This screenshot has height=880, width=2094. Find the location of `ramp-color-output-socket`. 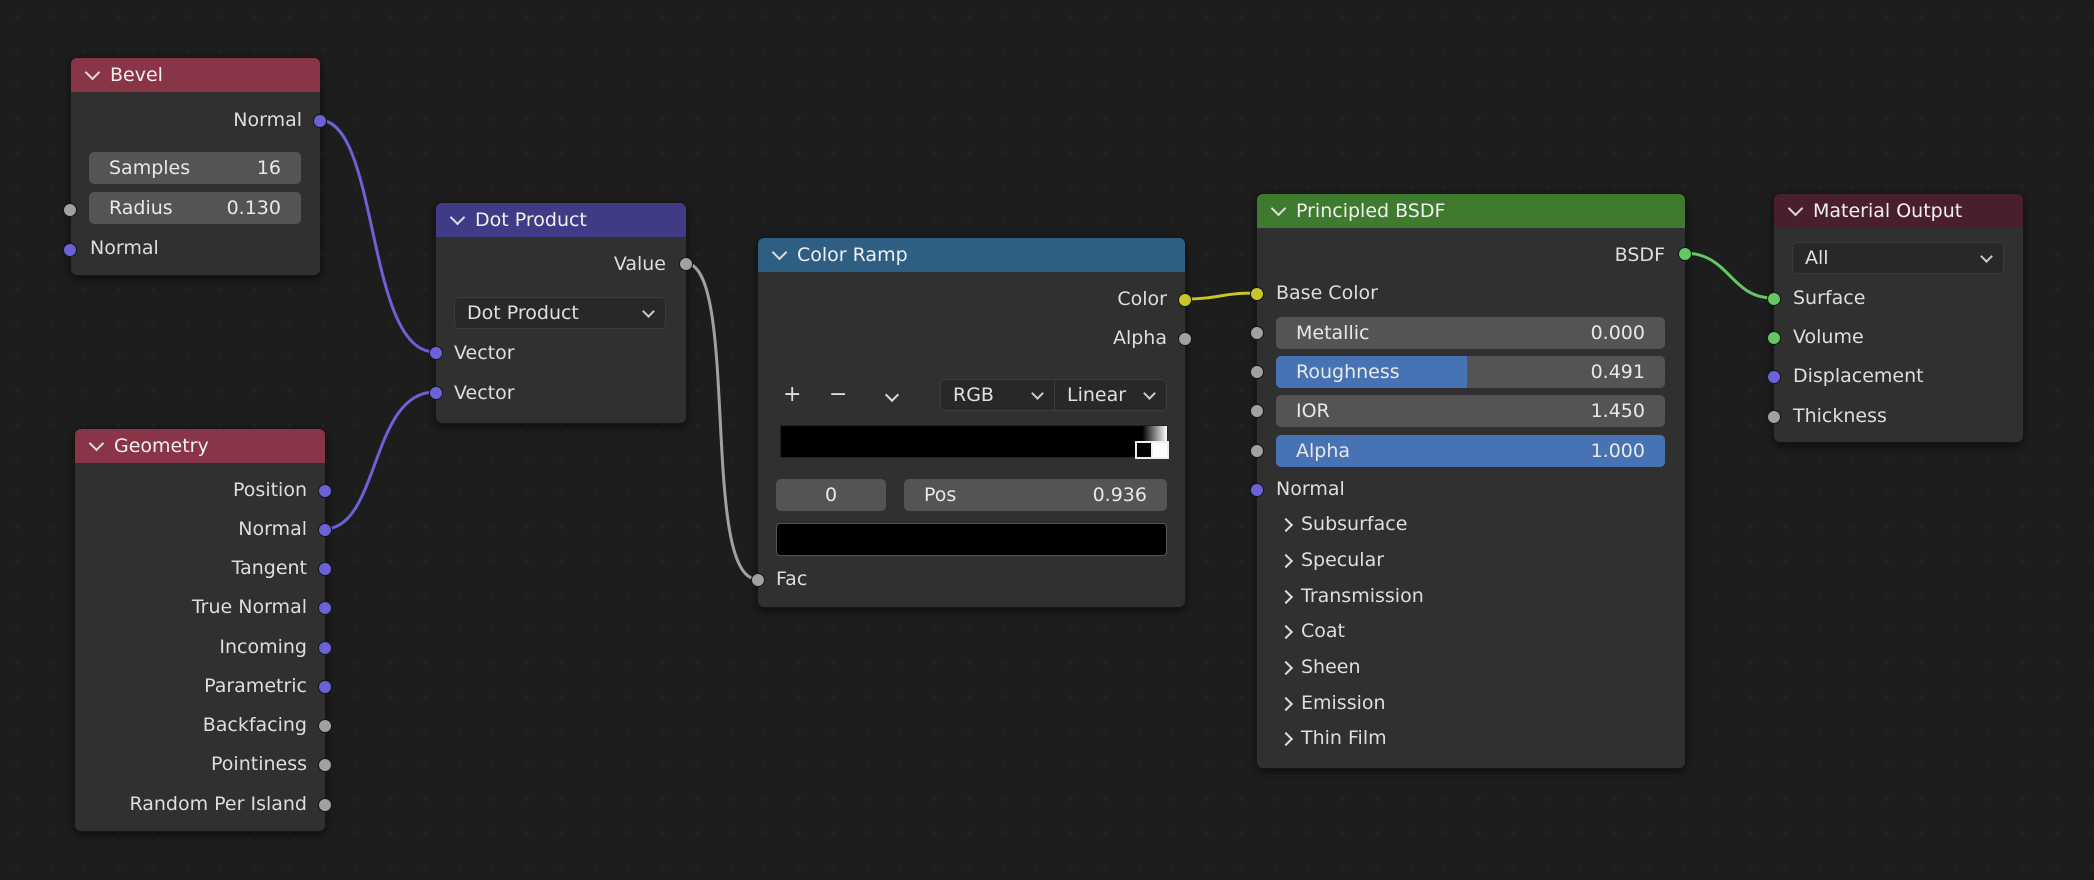

ramp-color-output-socket is located at coordinates (1185, 300).